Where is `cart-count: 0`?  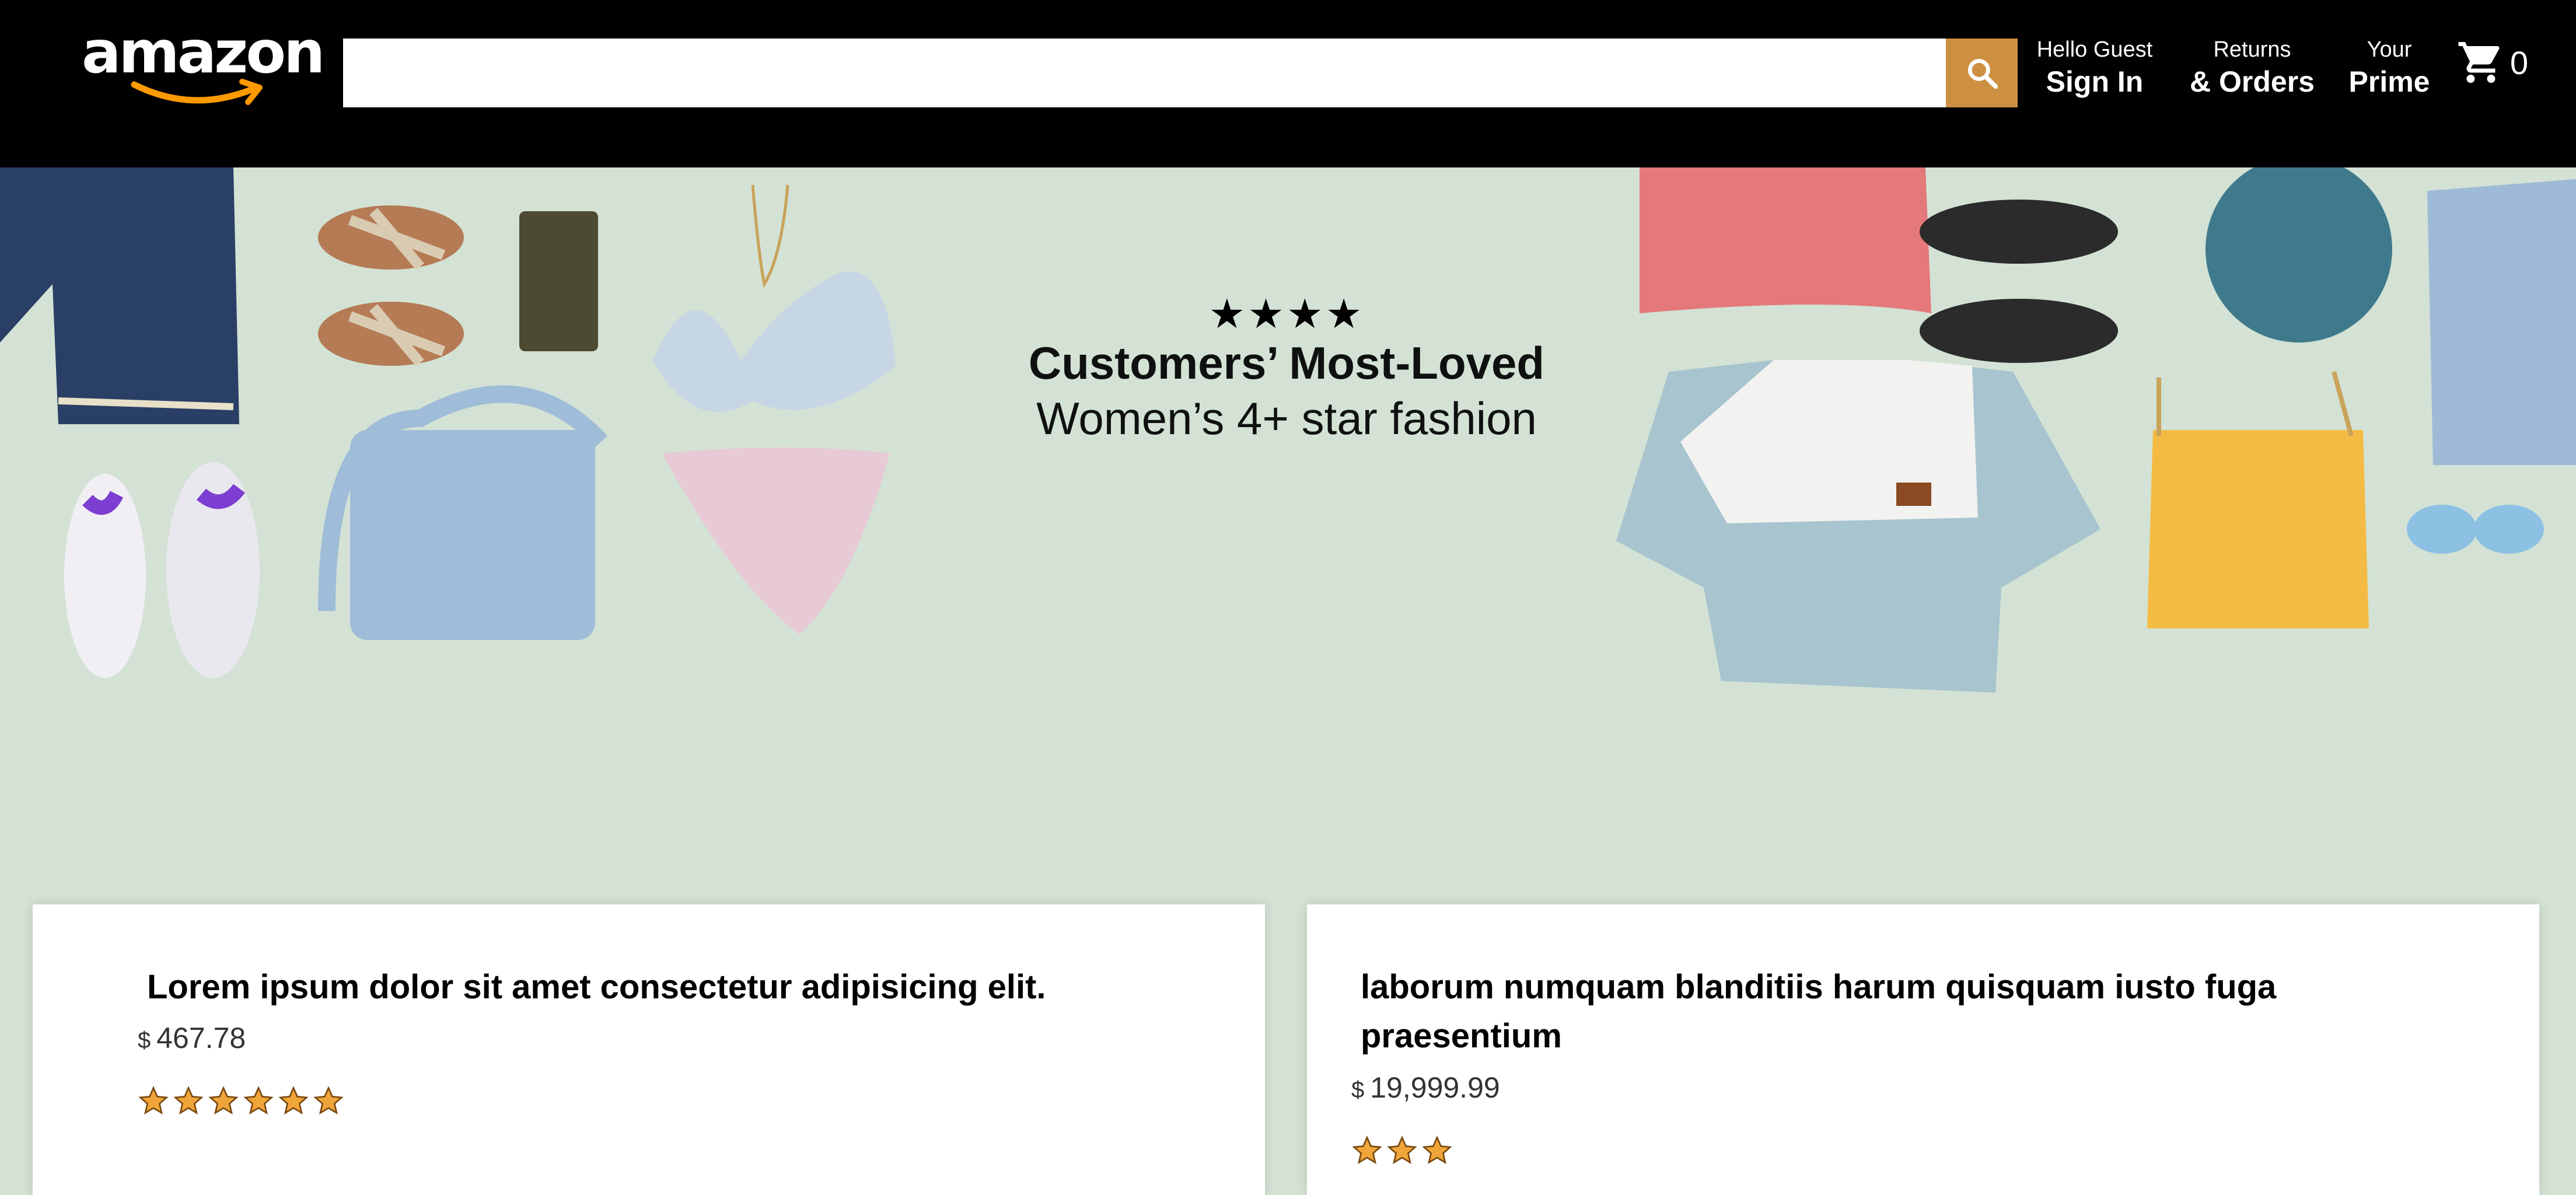 cart-count: 0 is located at coordinates (2519, 62).